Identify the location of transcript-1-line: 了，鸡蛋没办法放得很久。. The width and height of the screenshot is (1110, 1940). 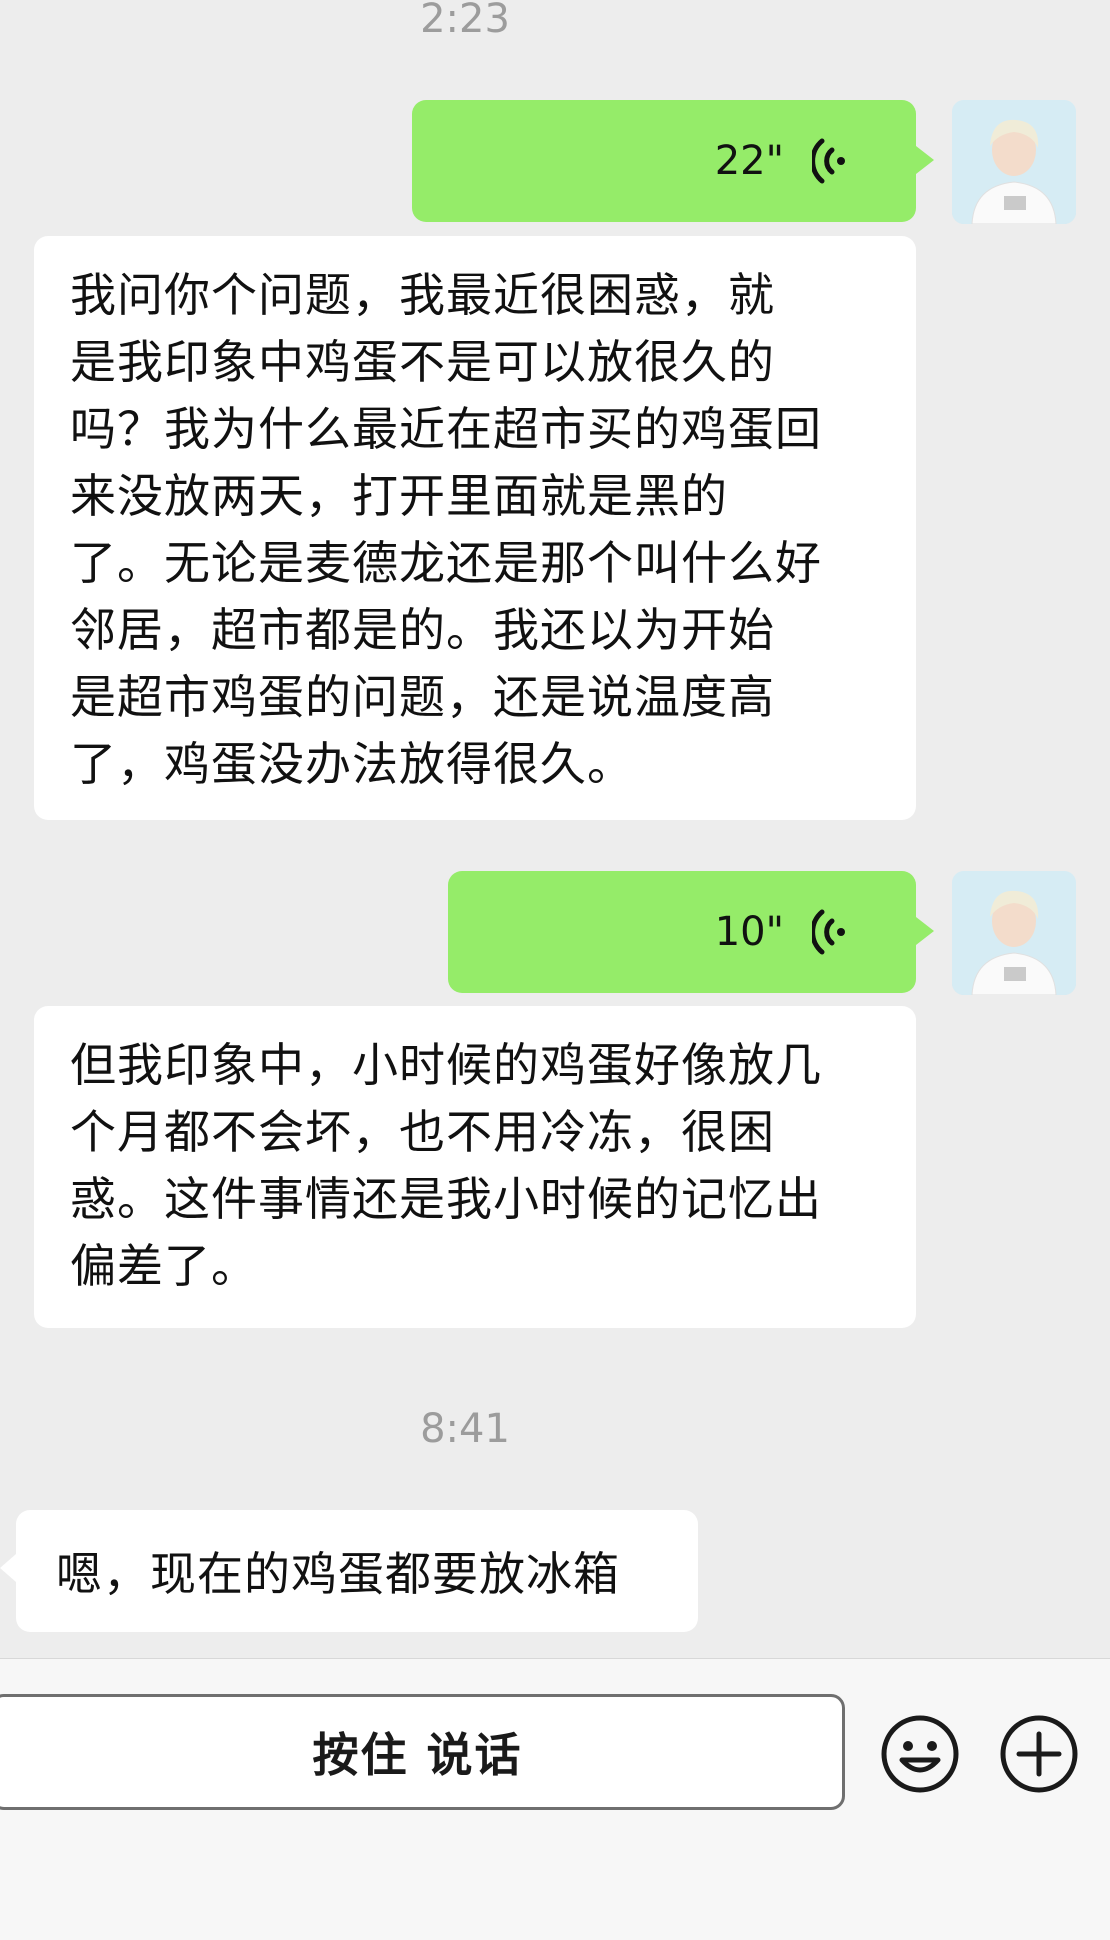
(352, 764).